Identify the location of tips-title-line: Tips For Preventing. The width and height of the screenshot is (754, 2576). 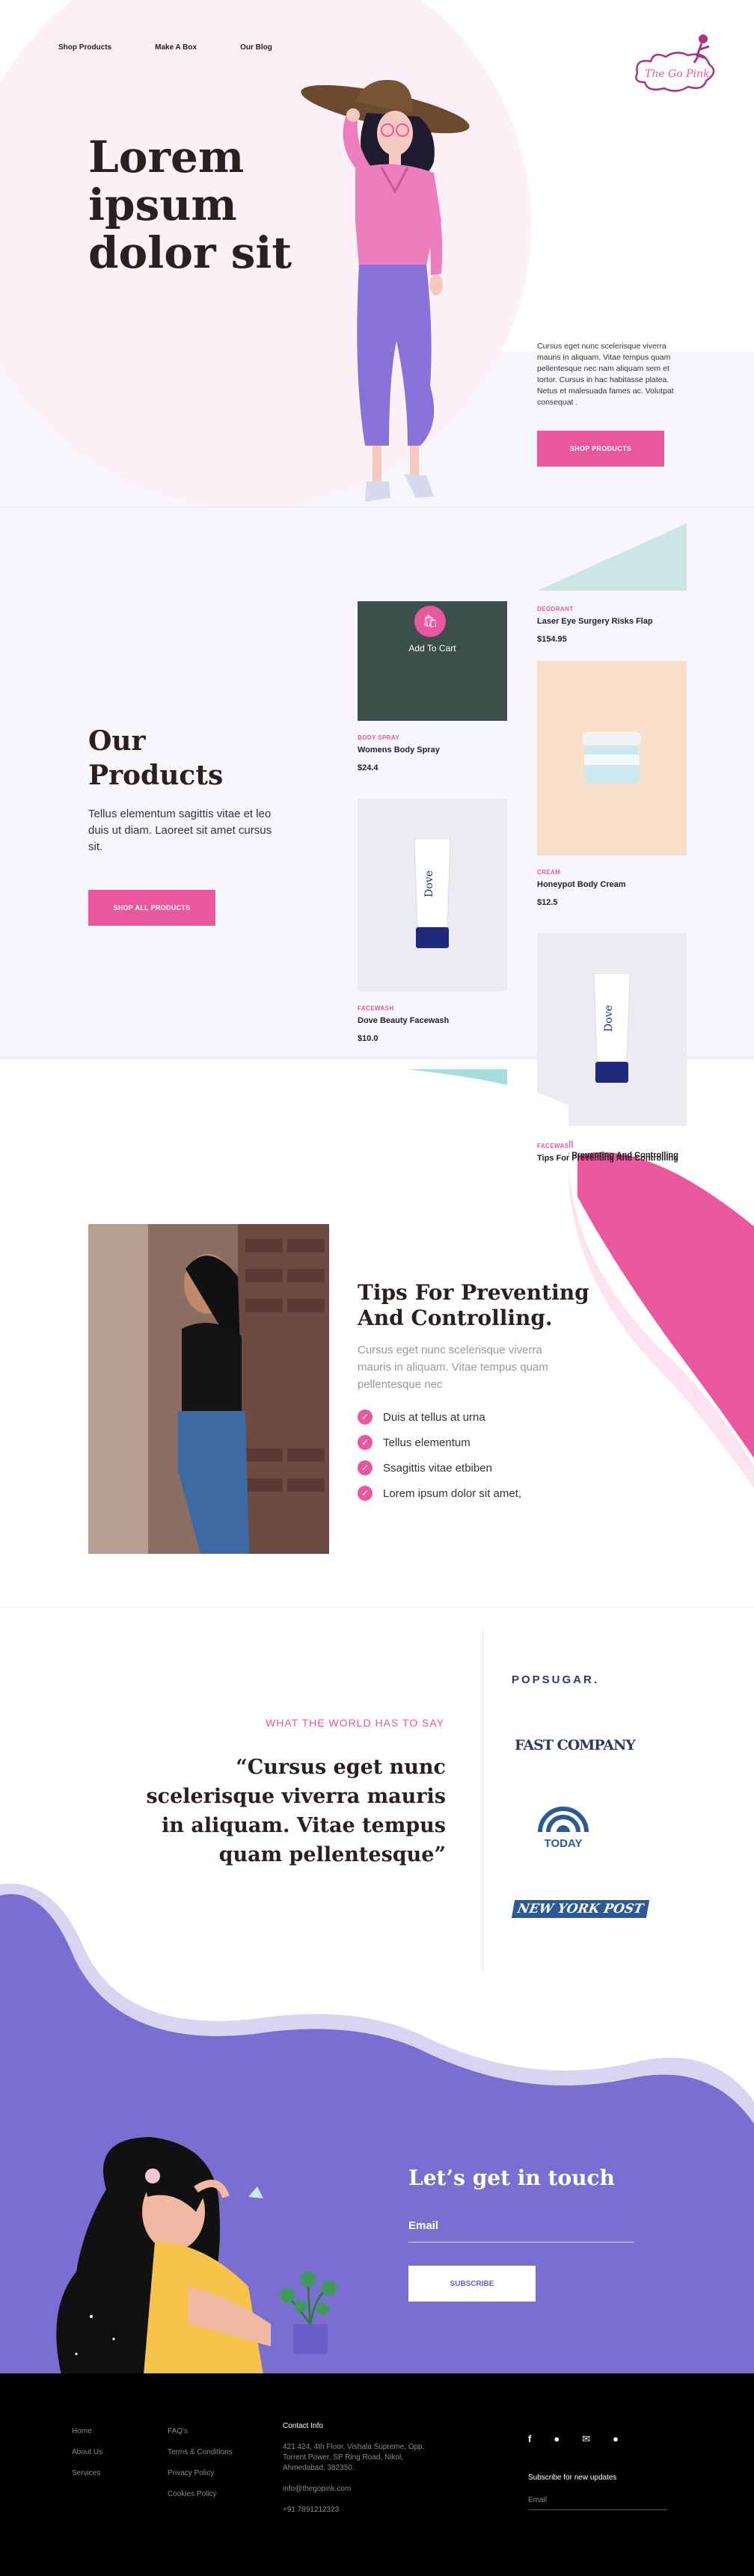
(473, 1292).